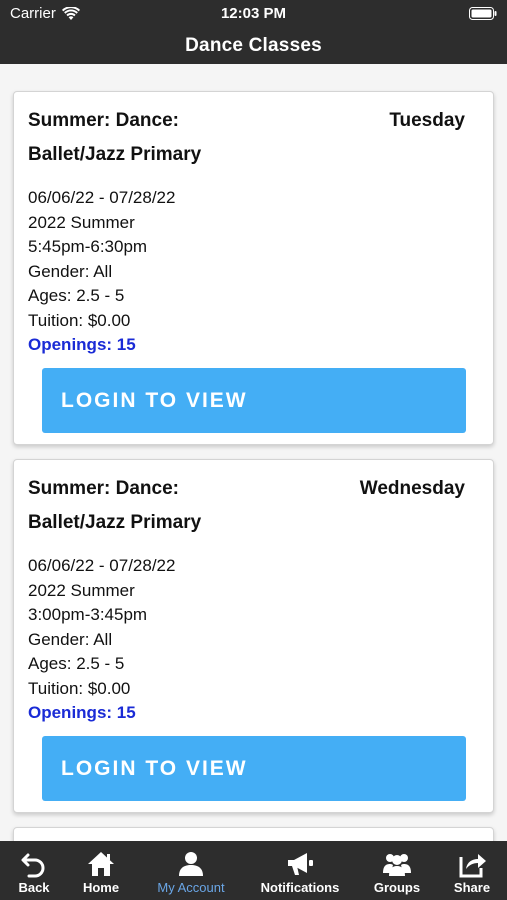 The height and width of the screenshot is (900, 507). I want to click on status-time: 12:03 PM, so click(253, 13).